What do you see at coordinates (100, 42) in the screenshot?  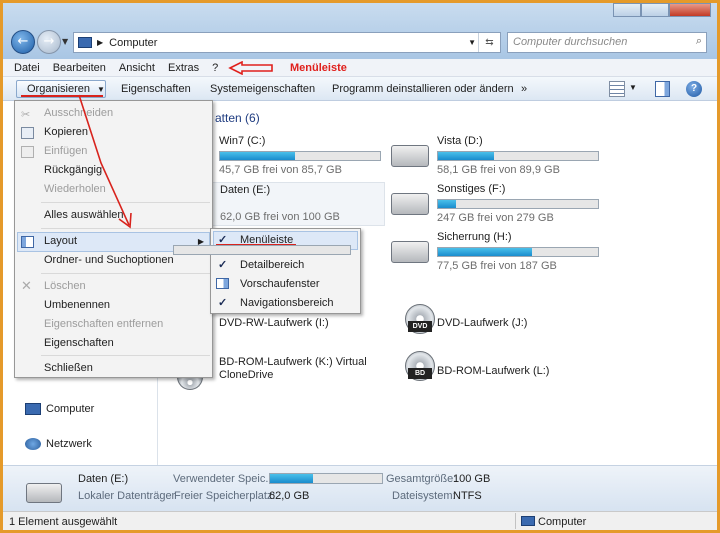 I see `breadcrumb-chevron-icon: ▶` at bounding box center [100, 42].